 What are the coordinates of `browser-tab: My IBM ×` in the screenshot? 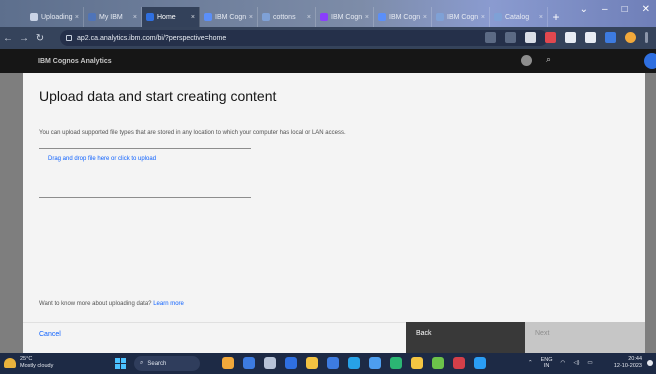 It's located at (113, 17).